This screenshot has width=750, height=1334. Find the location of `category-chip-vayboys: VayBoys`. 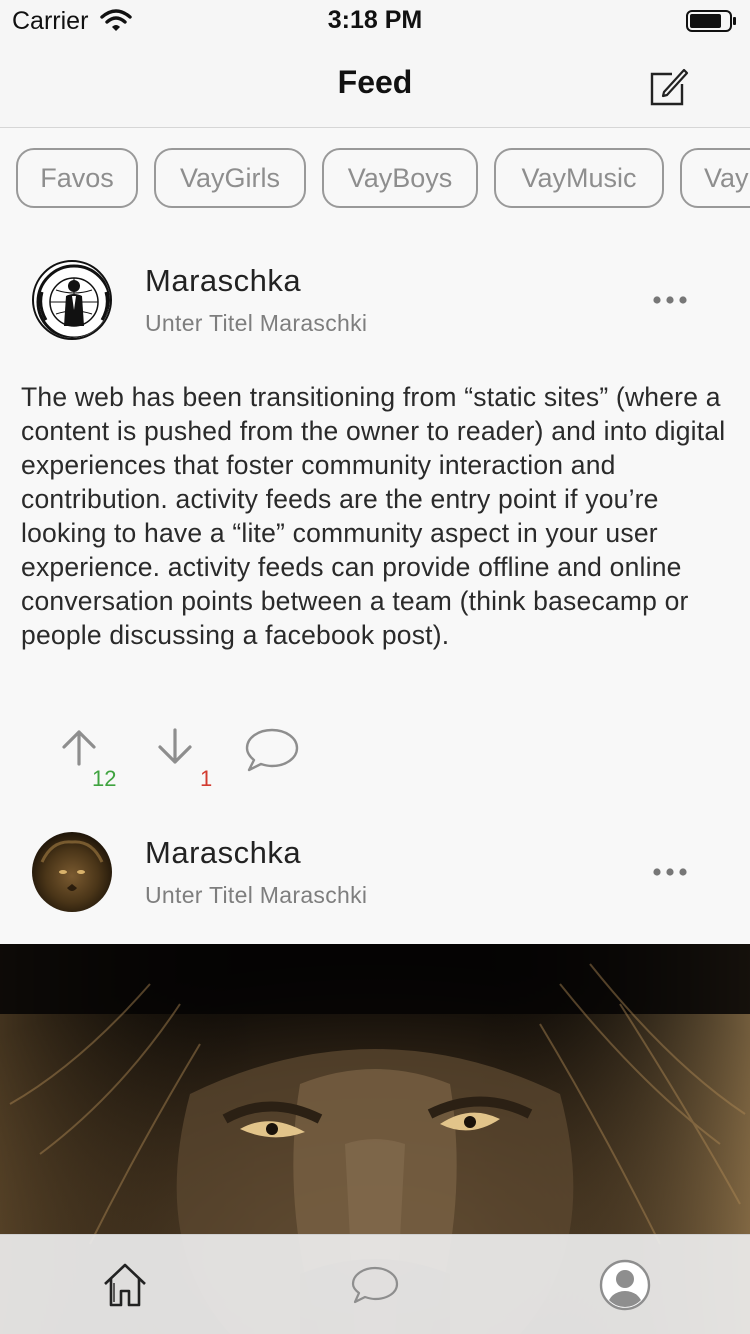

category-chip-vayboys: VayBoys is located at coordinates (400, 178).